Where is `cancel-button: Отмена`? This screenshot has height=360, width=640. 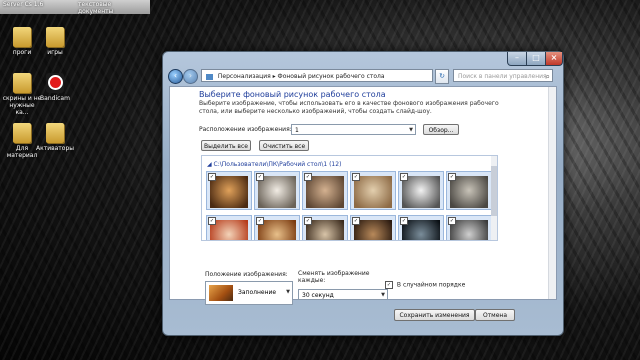 cancel-button: Отмена is located at coordinates (495, 315).